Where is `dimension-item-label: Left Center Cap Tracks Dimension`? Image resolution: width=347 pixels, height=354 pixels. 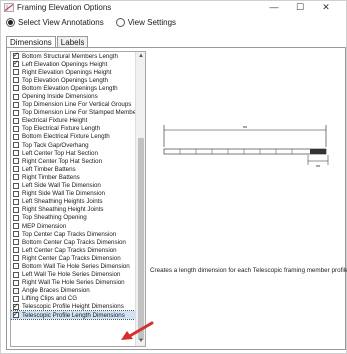
dimension-item-label: Left Center Cap Tracks Dimension is located at coordinates (69, 250).